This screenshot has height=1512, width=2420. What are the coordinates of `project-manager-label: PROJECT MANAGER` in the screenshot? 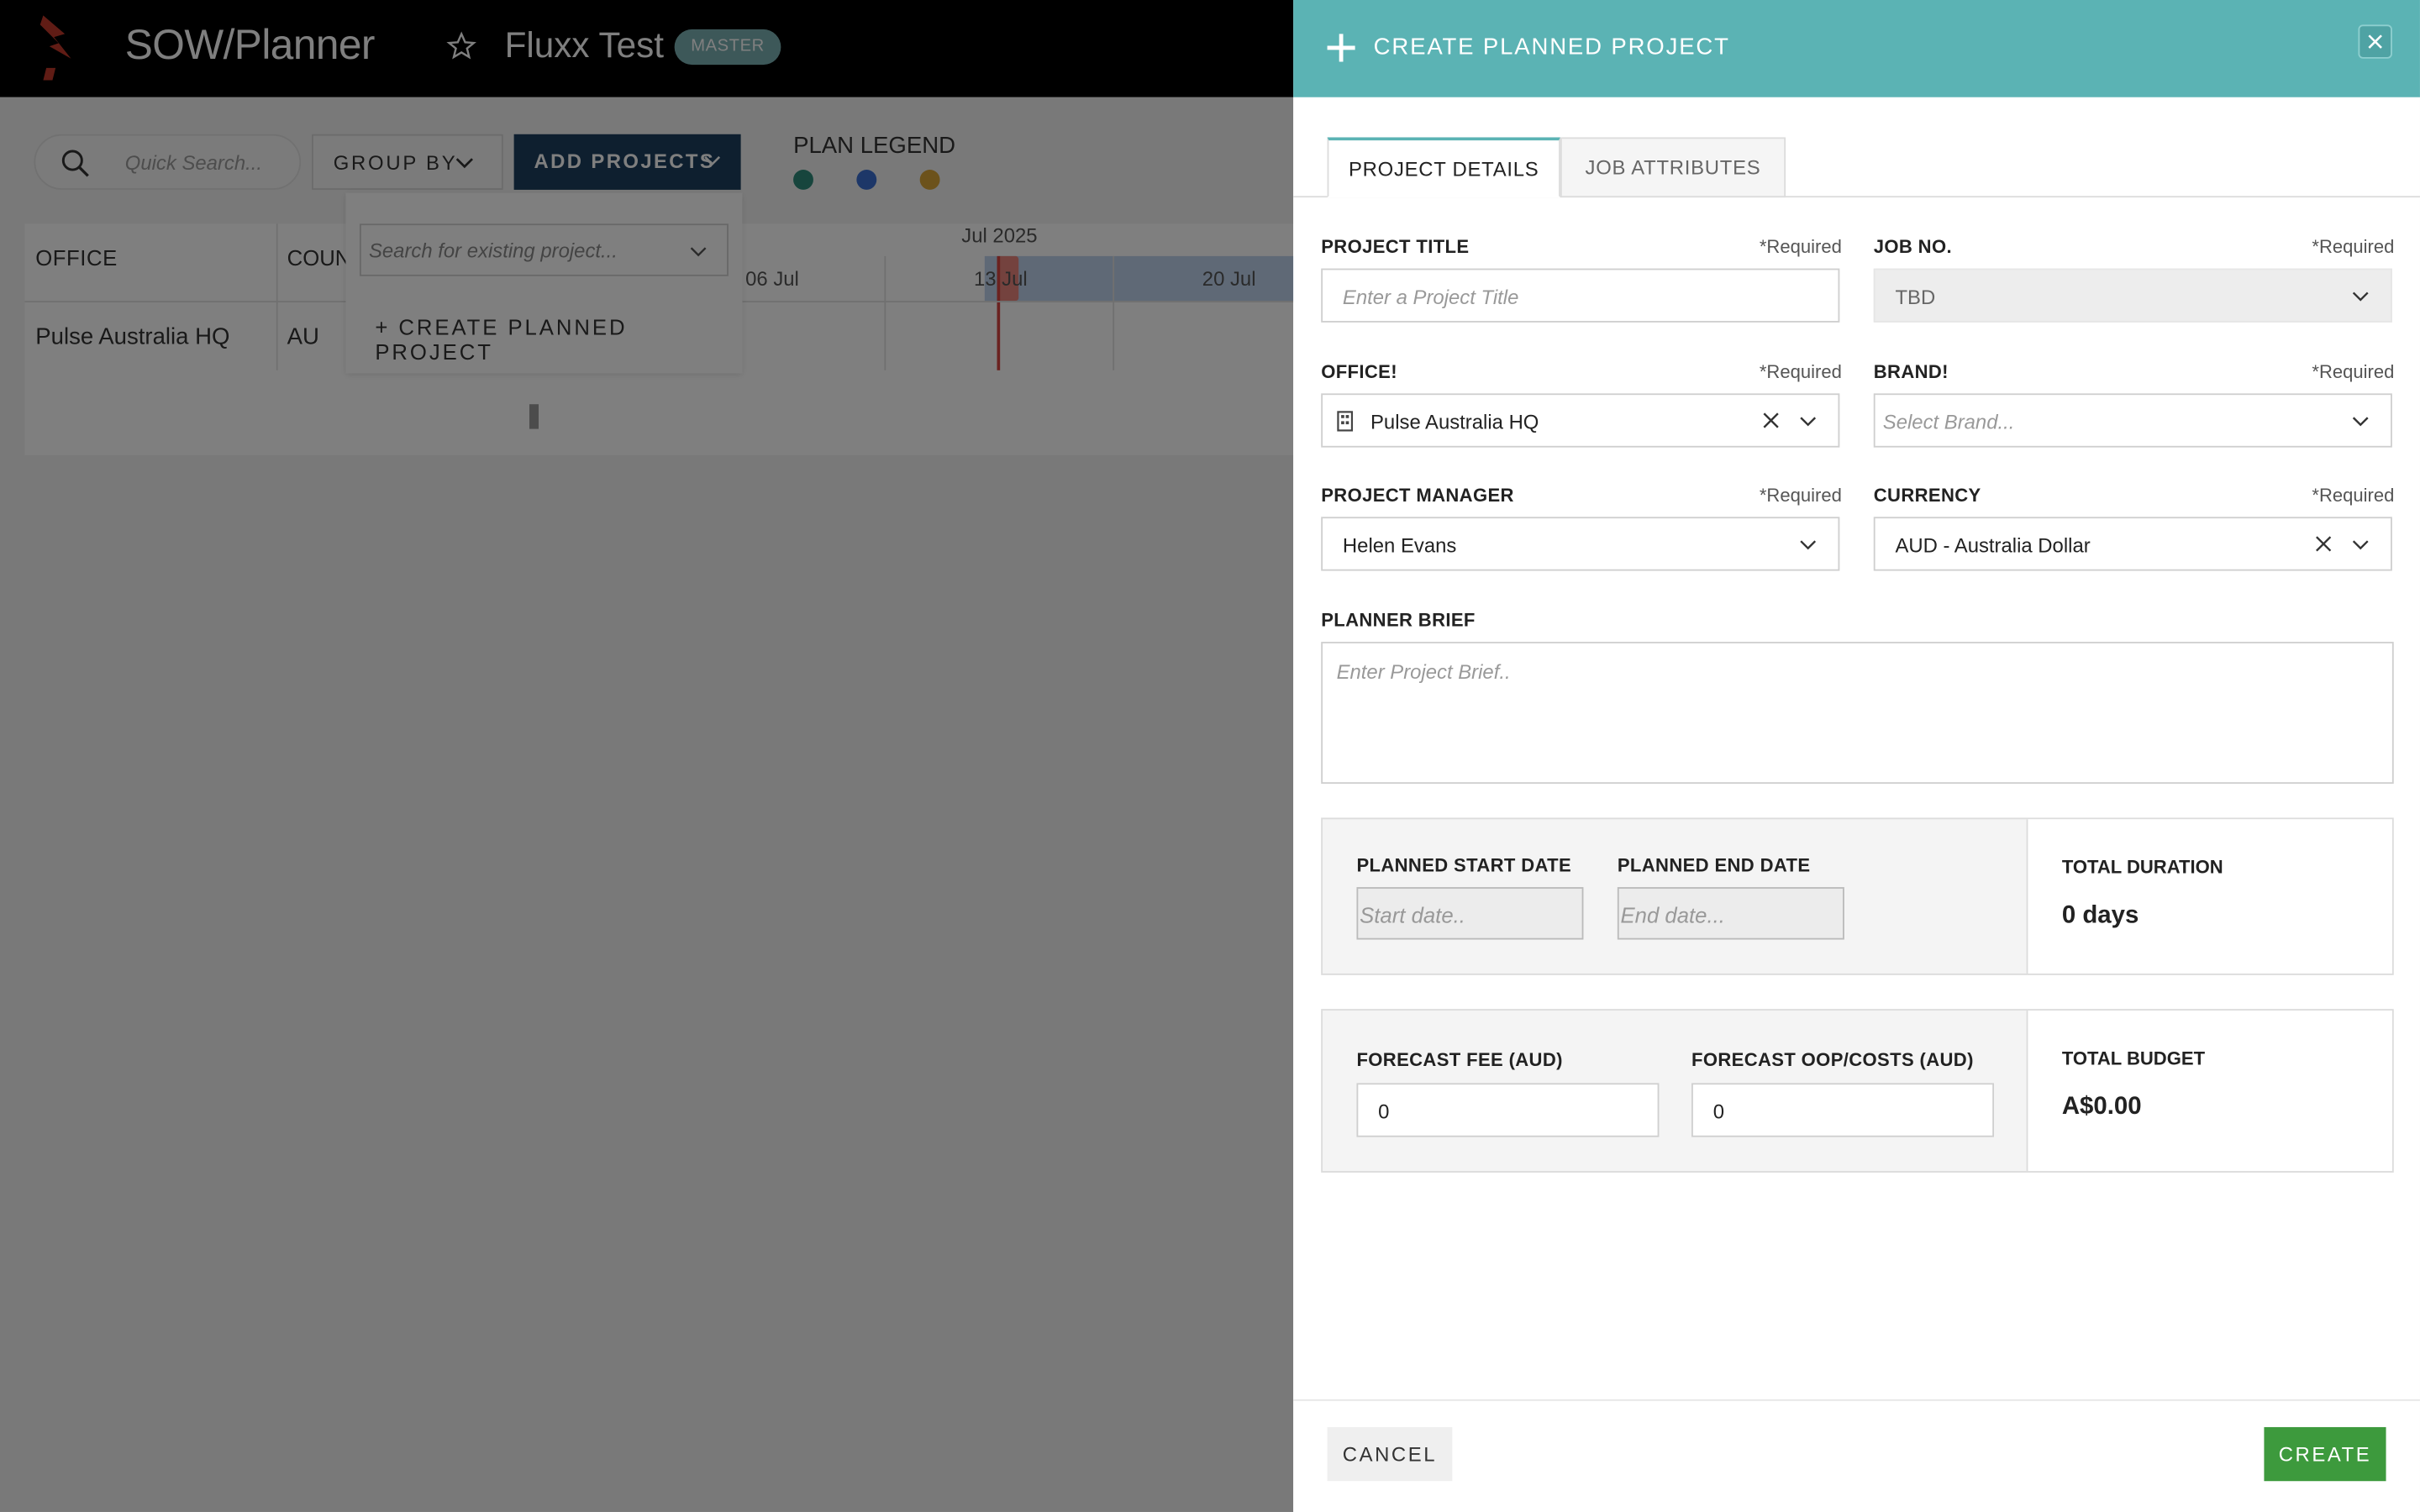 It's located at (1417, 495).